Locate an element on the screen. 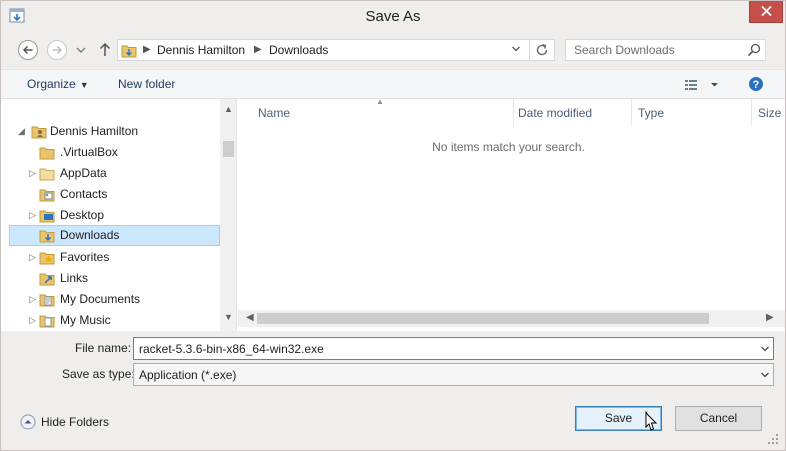 The image size is (786, 451). breadcrumb-dennis-hamilton: Dennis Hamilton is located at coordinates (201, 50).